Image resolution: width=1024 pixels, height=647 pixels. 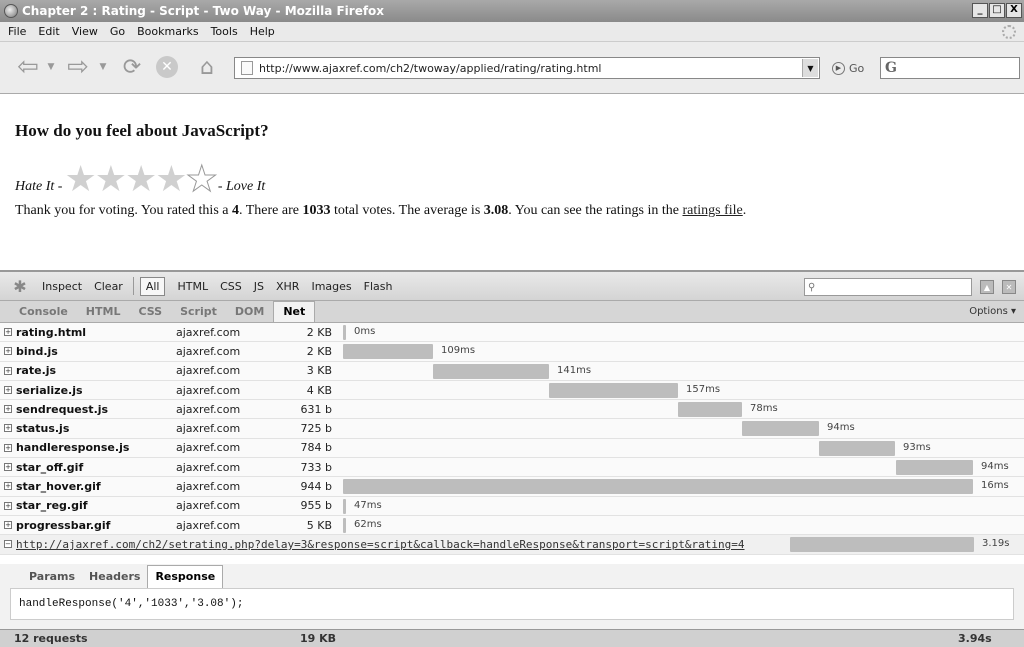 What do you see at coordinates (224, 31) in the screenshot?
I see `menu-tools: Tools` at bounding box center [224, 31].